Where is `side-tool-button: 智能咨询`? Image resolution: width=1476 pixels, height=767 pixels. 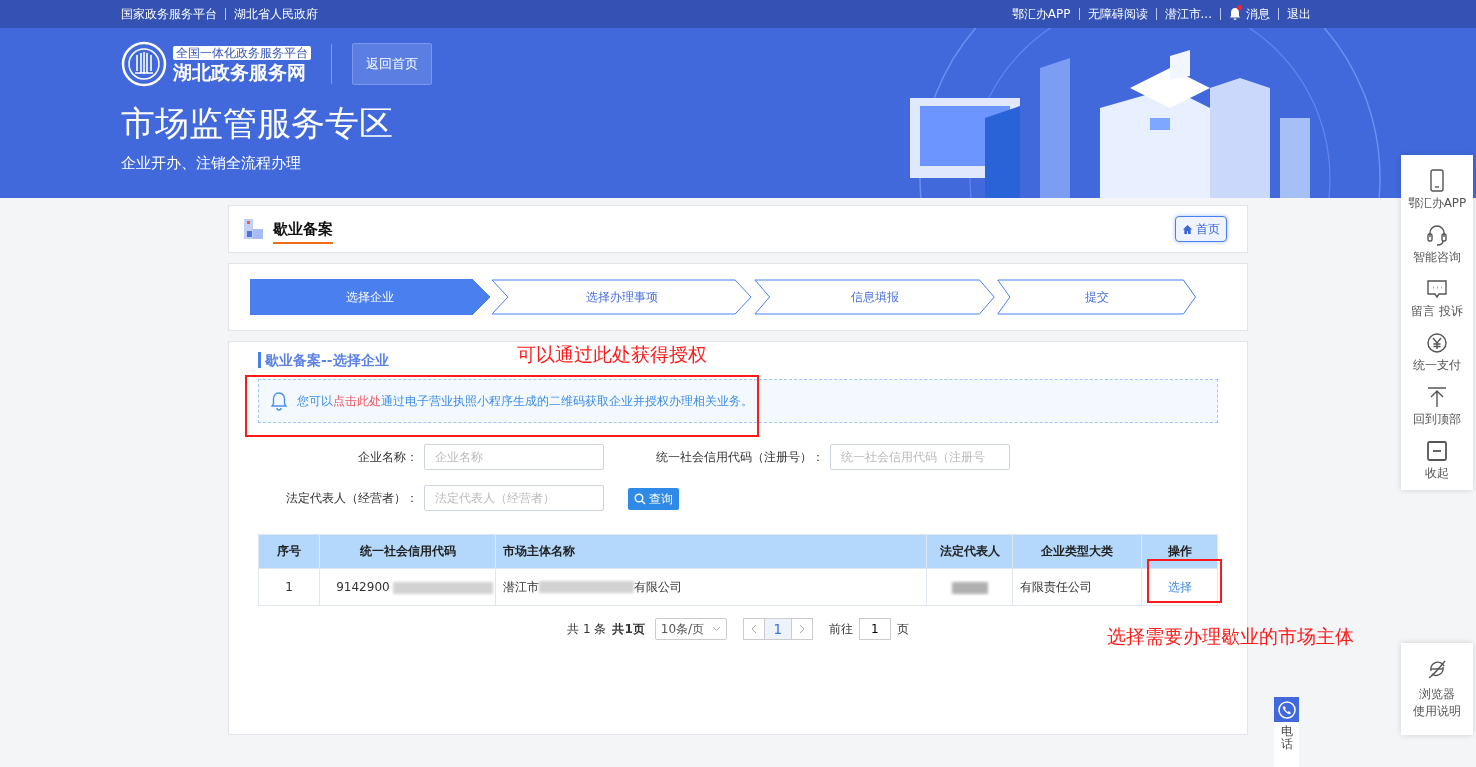 side-tool-button: 智能咨询 is located at coordinates (1437, 244).